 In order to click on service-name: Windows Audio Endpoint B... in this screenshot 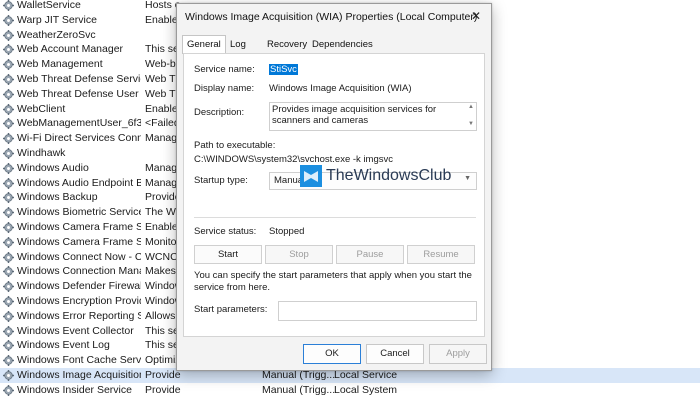, I will do `click(79, 182)`.